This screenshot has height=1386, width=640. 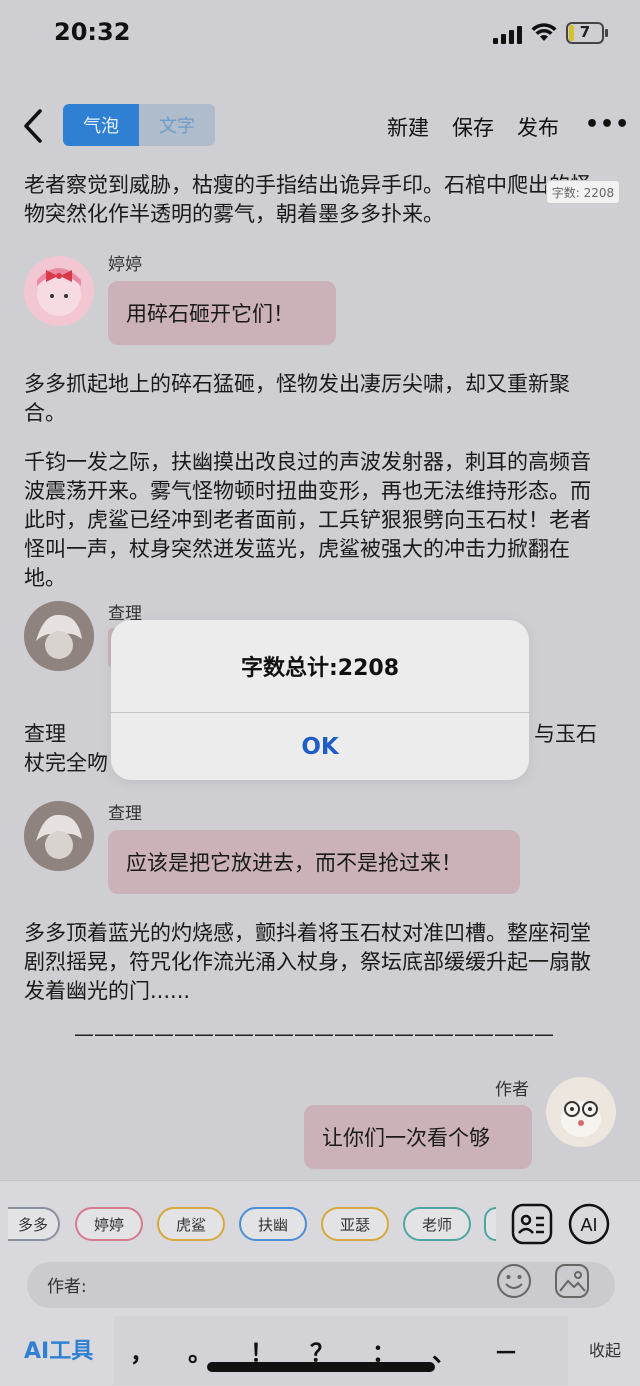 What do you see at coordinates (514, 1281) in the screenshot?
I see `emoji-icon` at bounding box center [514, 1281].